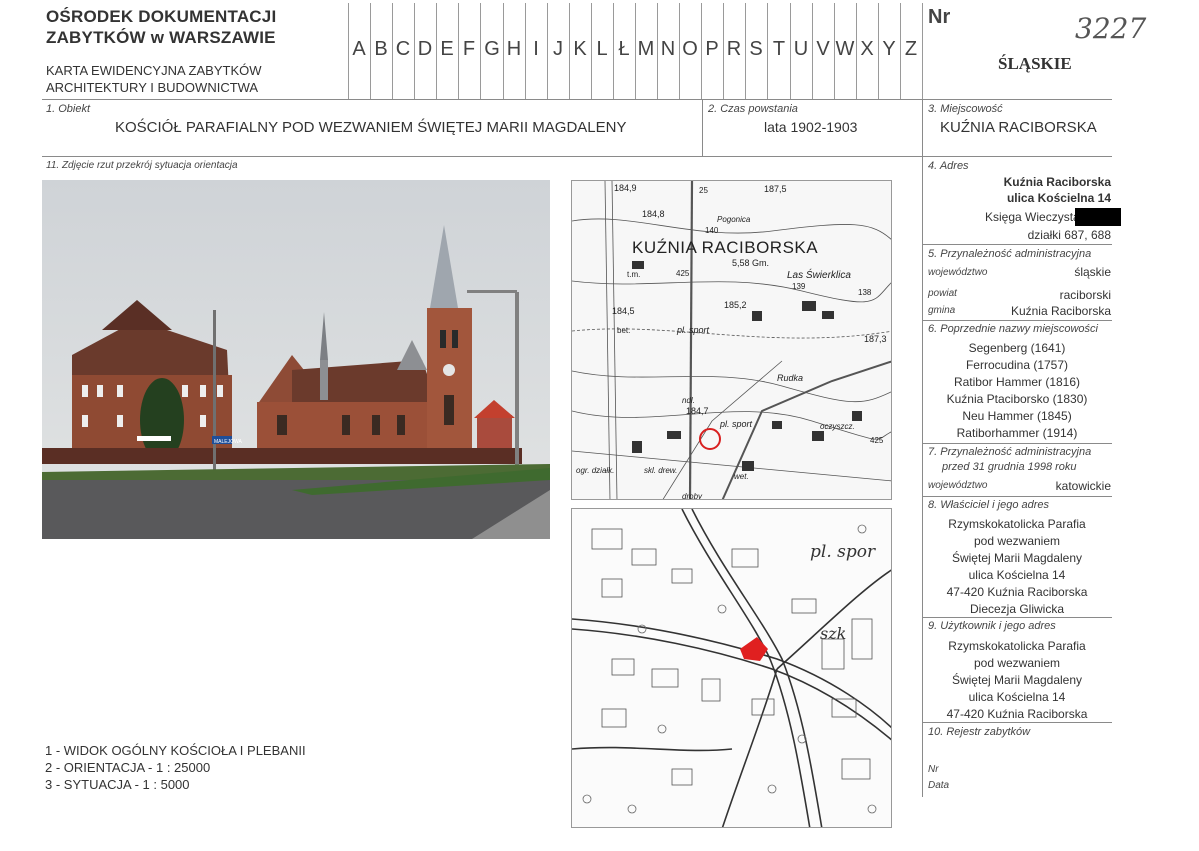 This screenshot has height=851, width=1199. What do you see at coordinates (965, 109) in the screenshot?
I see `field3-label: 3. Miejscowość` at bounding box center [965, 109].